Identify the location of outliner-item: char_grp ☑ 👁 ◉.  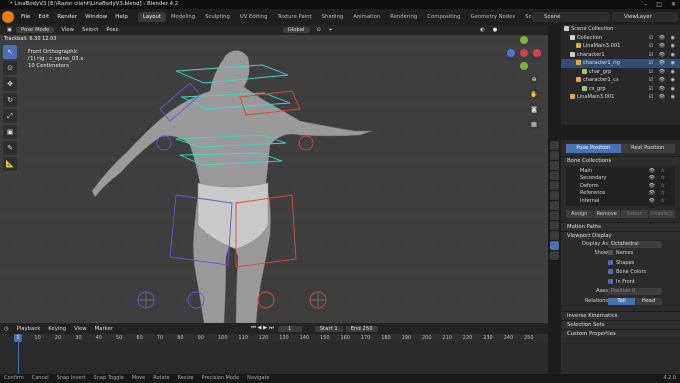
(620, 72).